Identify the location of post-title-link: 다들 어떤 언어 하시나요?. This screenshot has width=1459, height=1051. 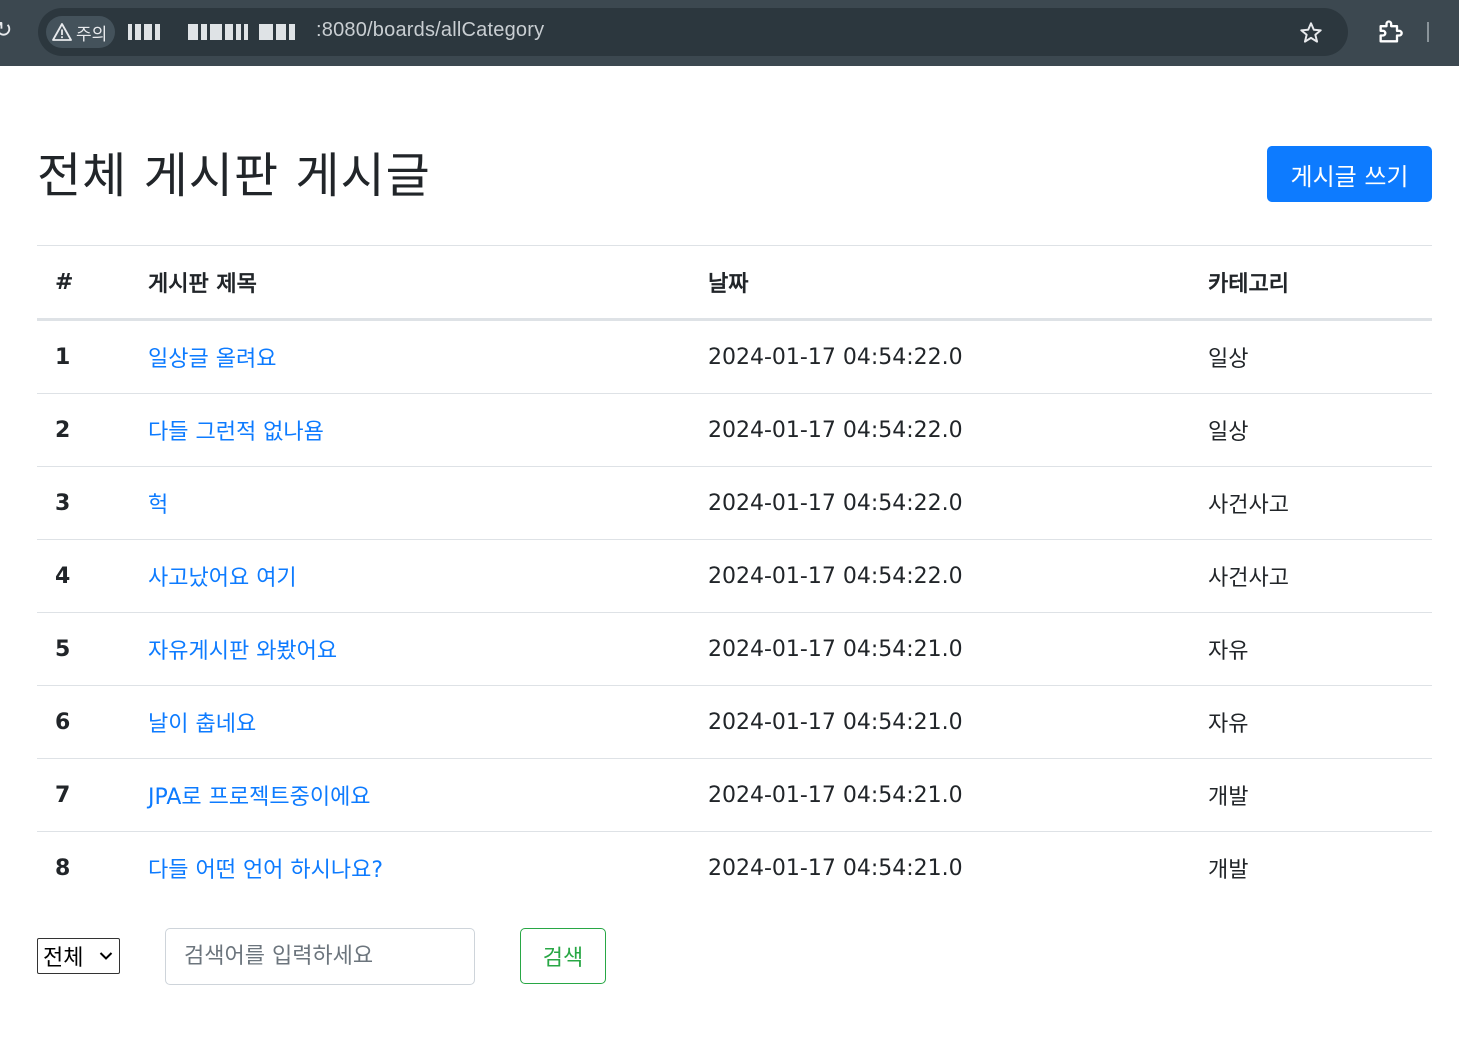
(265, 870).